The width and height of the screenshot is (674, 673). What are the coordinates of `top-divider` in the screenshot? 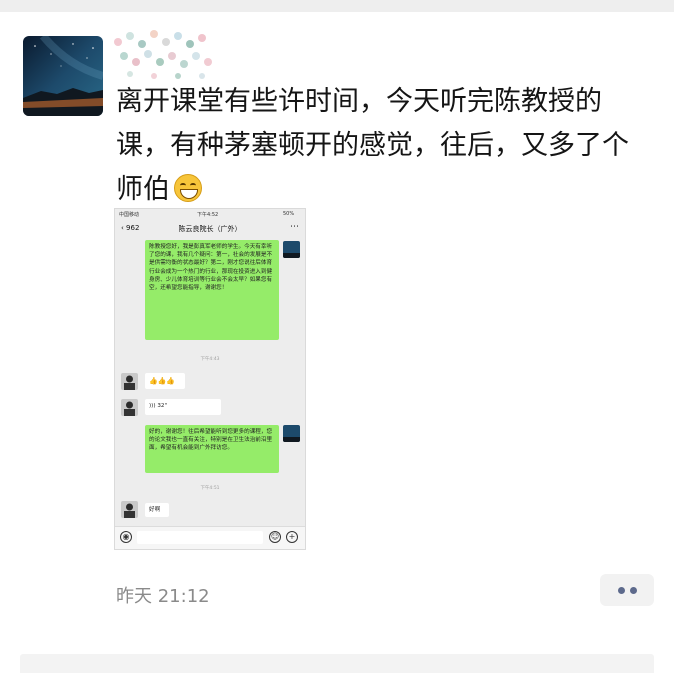 It's located at (337, 6).